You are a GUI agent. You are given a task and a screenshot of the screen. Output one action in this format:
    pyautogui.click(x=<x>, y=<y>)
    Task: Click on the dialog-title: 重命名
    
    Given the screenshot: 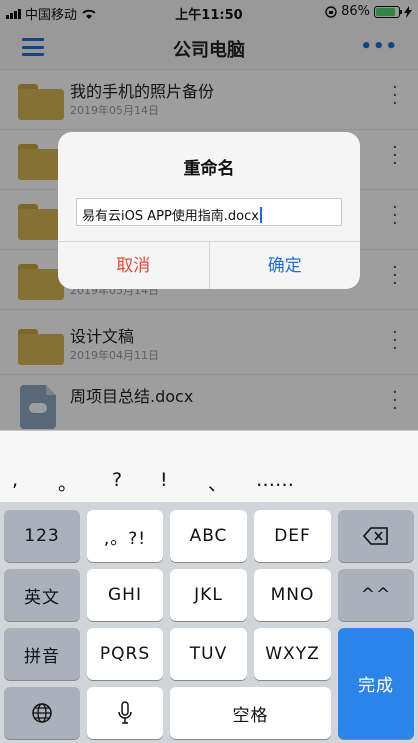 What is the action you would take?
    pyautogui.click(x=209, y=169)
    